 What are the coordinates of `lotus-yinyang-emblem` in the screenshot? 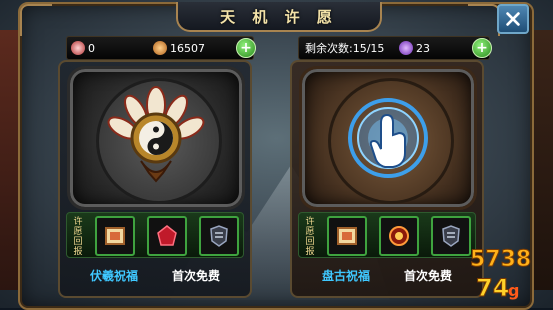 It's located at (156, 134).